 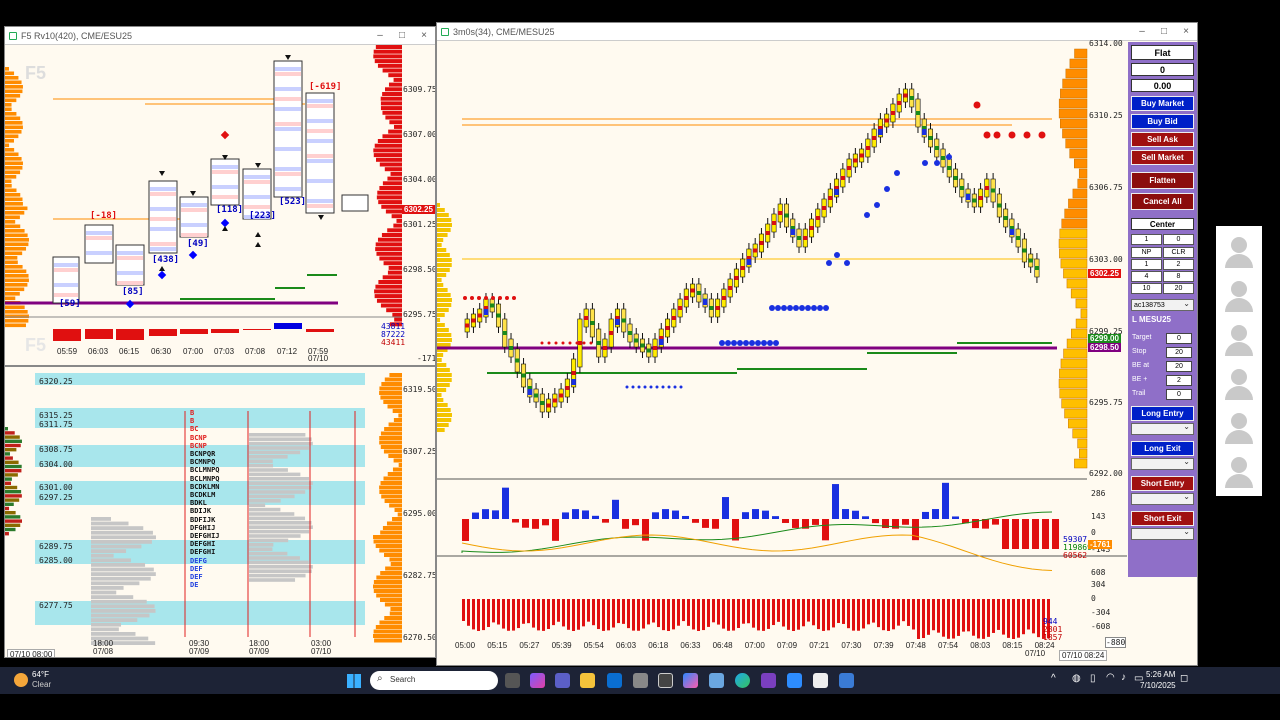 What do you see at coordinates (1179, 338) in the screenshot?
I see `target-stepper: 0` at bounding box center [1179, 338].